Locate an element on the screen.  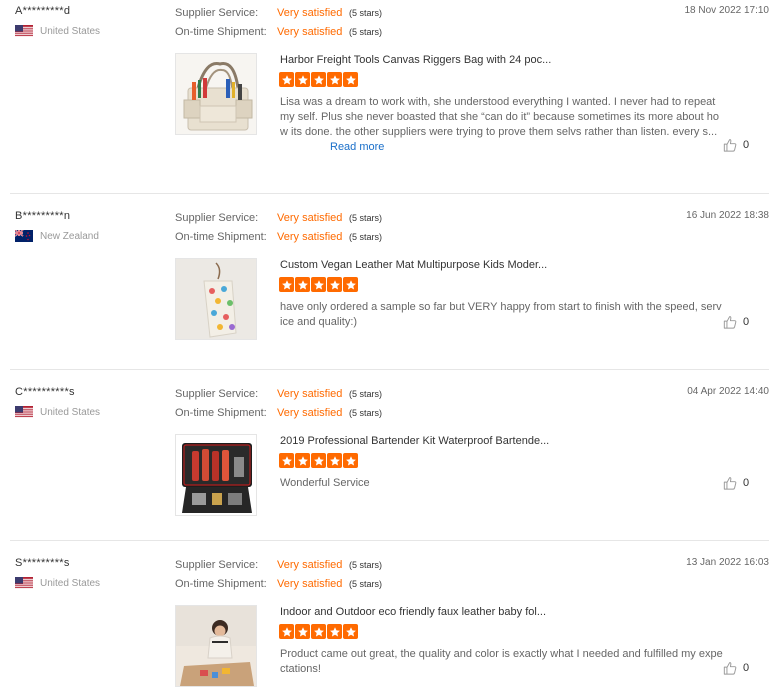
buyer-name: A*********d is located at coordinates (43, 11).